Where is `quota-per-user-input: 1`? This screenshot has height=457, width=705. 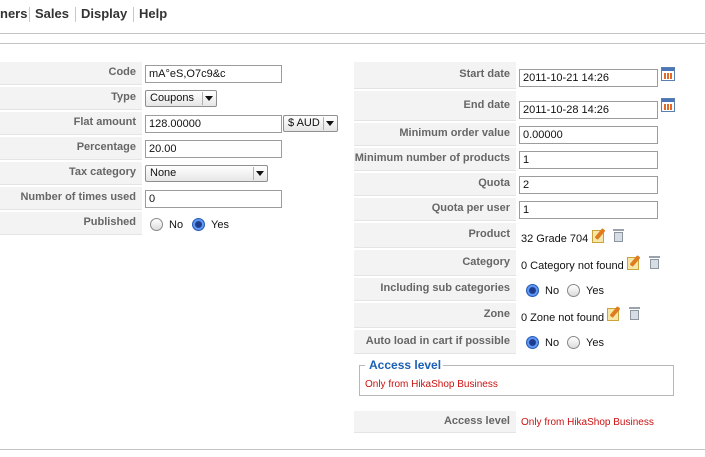 quota-per-user-input: 1 is located at coordinates (588, 210).